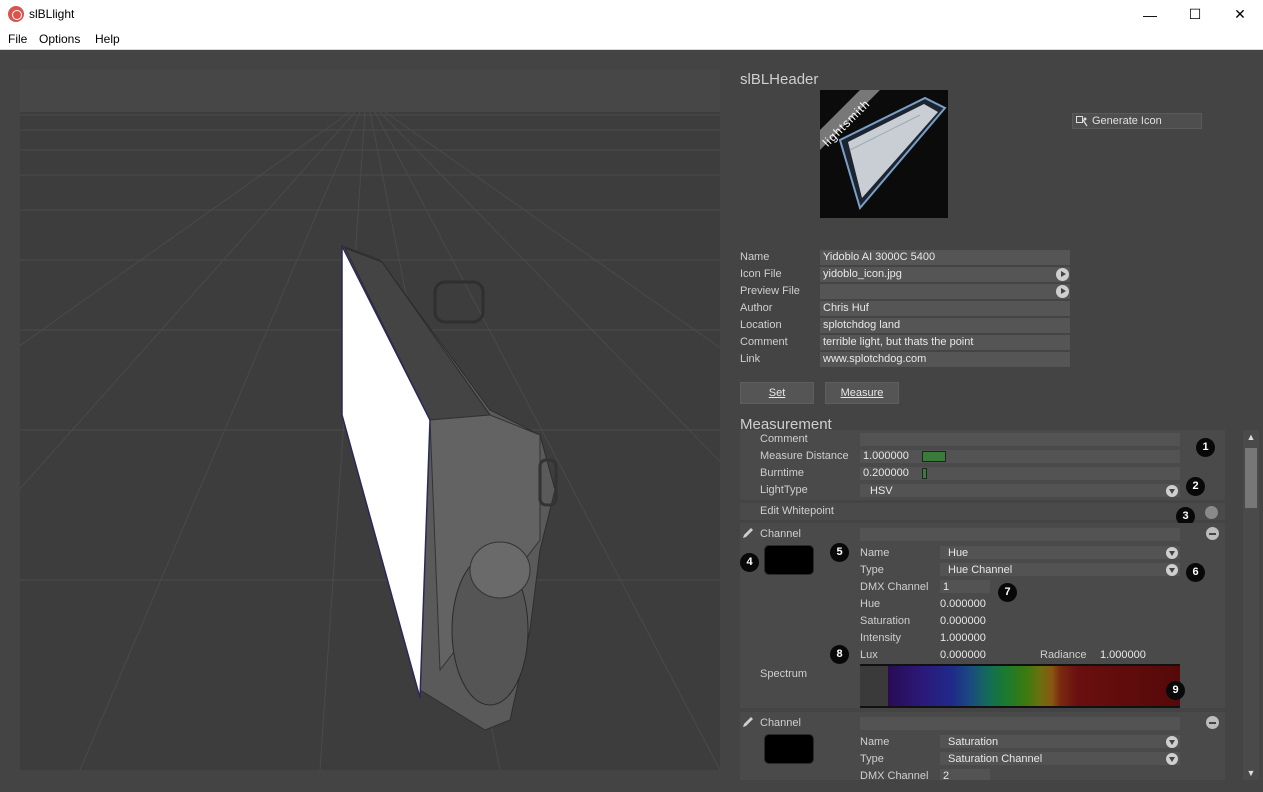 This screenshot has width=1263, height=792. Describe the element at coordinates (862, 393) in the screenshot. I see `measure-button: Measure` at that location.